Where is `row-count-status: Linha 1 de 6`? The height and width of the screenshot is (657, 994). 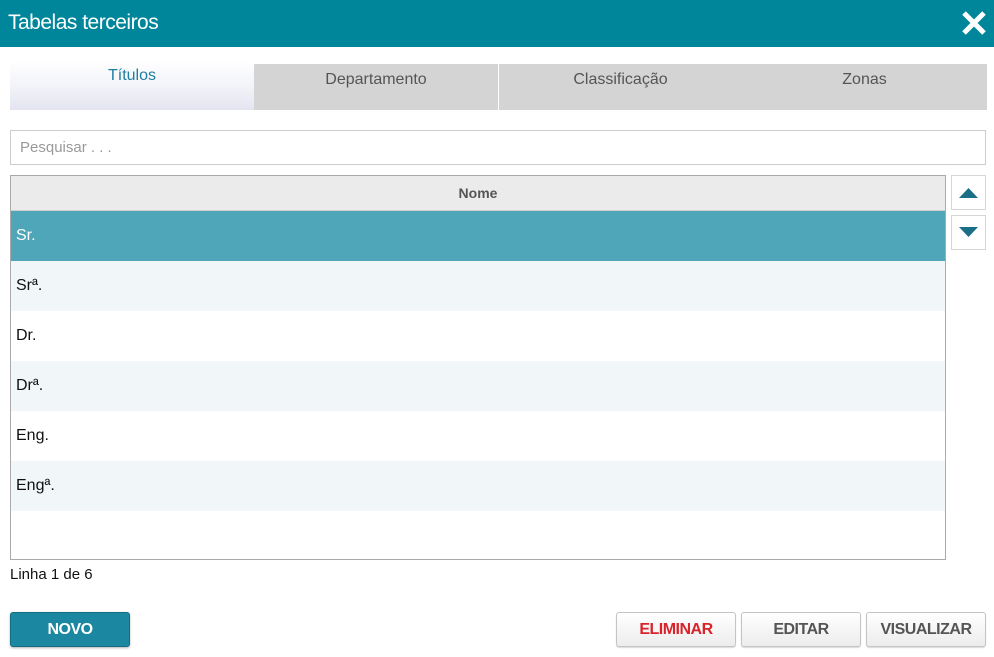
row-count-status: Linha 1 de 6 is located at coordinates (51, 574).